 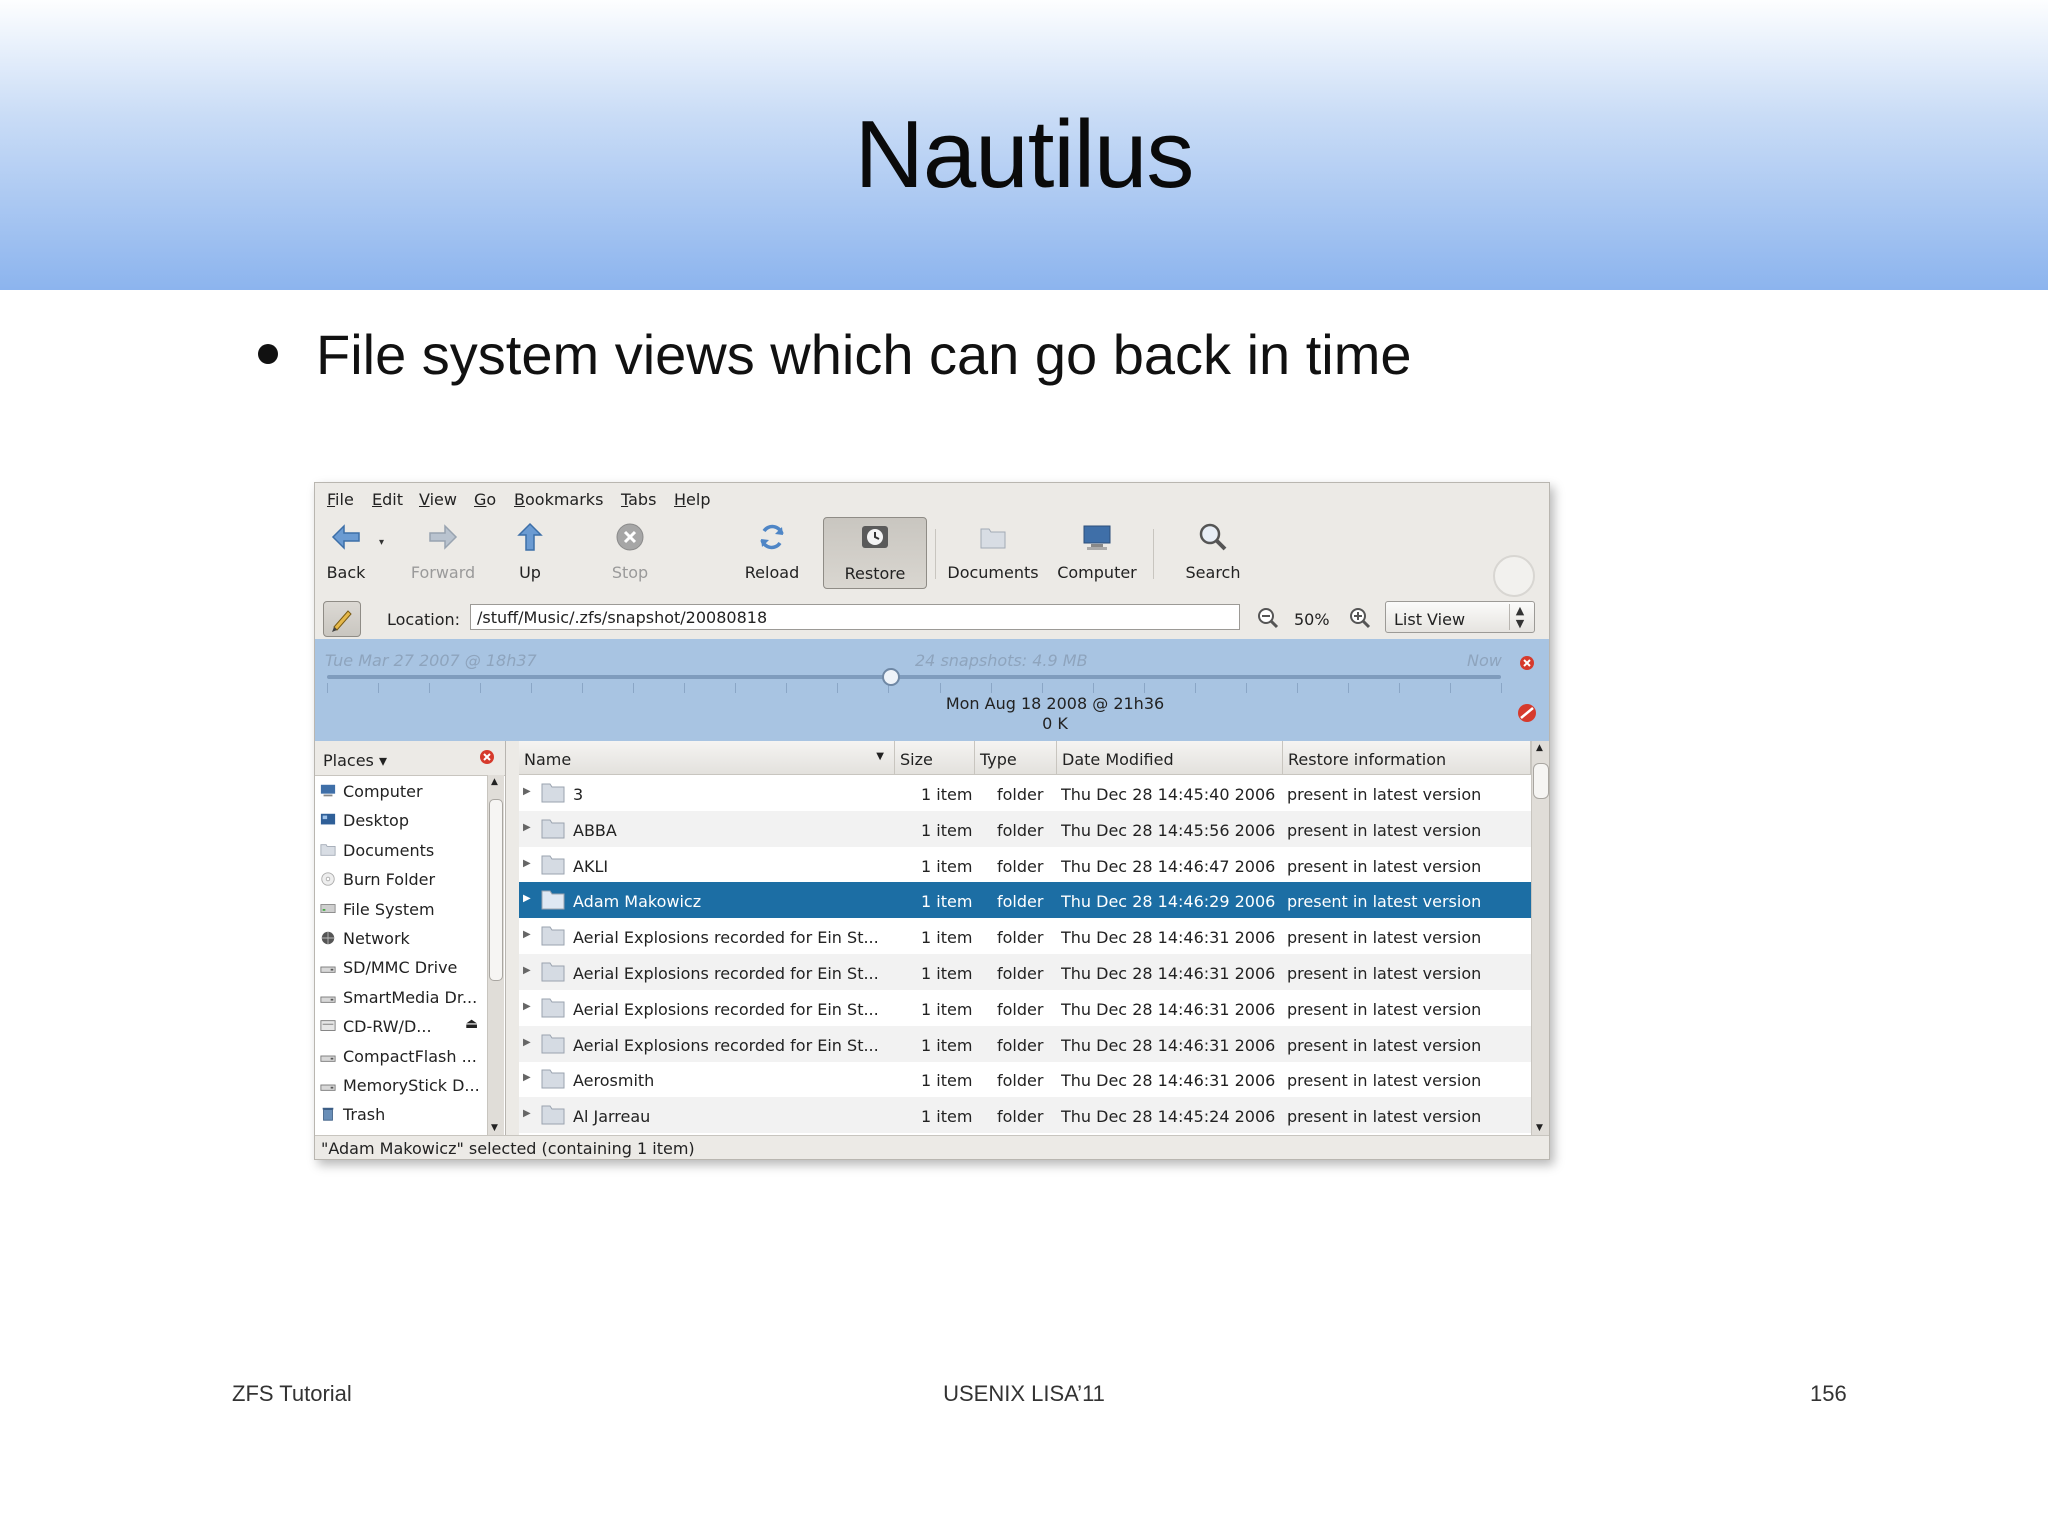 What do you see at coordinates (401, 850) in the screenshot?
I see `sidebar-item-documents: Documents` at bounding box center [401, 850].